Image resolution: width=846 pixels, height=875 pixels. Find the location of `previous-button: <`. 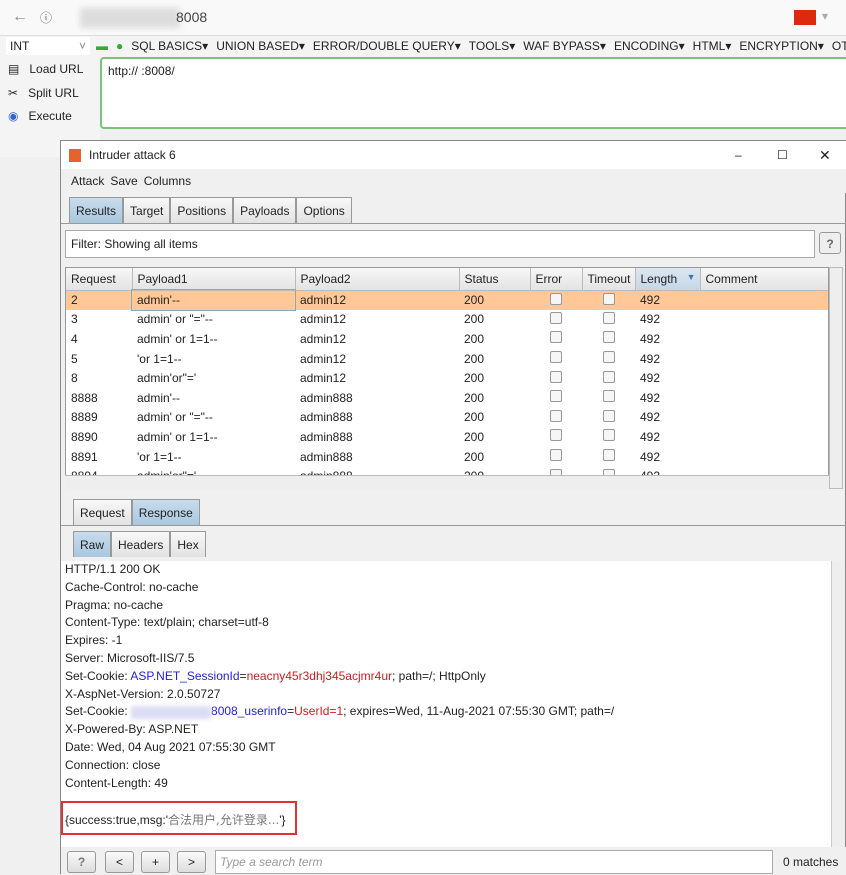

previous-button: < is located at coordinates (119, 862).